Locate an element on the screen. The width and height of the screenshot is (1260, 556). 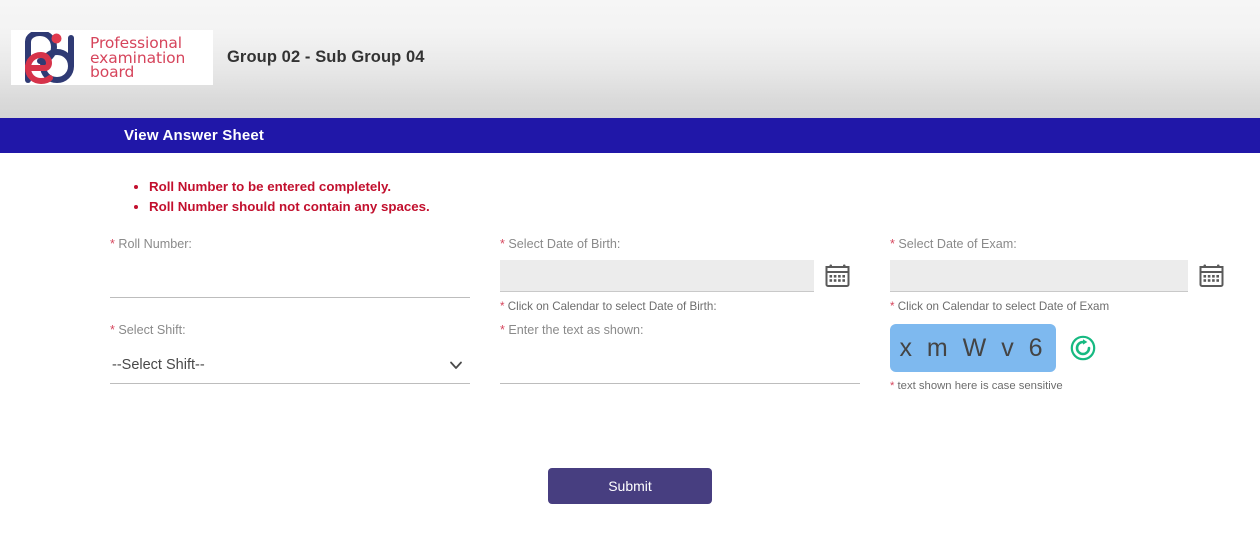
date-of-birth-calendar-button is located at coordinates (838, 276).